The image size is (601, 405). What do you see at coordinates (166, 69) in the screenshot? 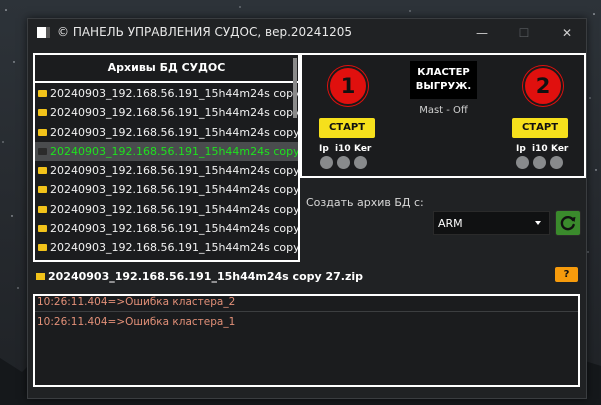
I see `archives-header: Архивы БД СУДОС` at bounding box center [166, 69].